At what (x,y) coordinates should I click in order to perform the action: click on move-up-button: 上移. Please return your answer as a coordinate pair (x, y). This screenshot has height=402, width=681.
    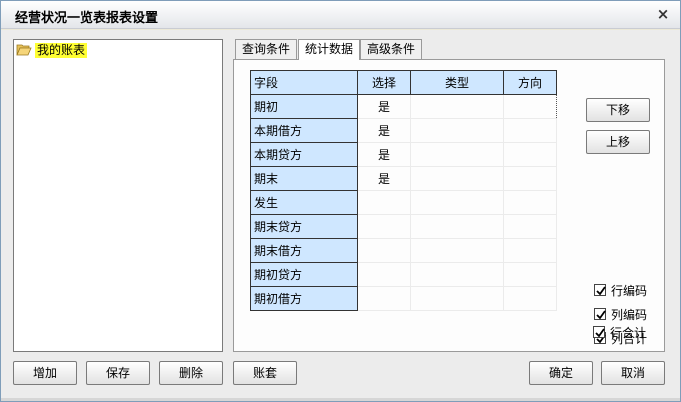
    Looking at the image, I should click on (618, 142).